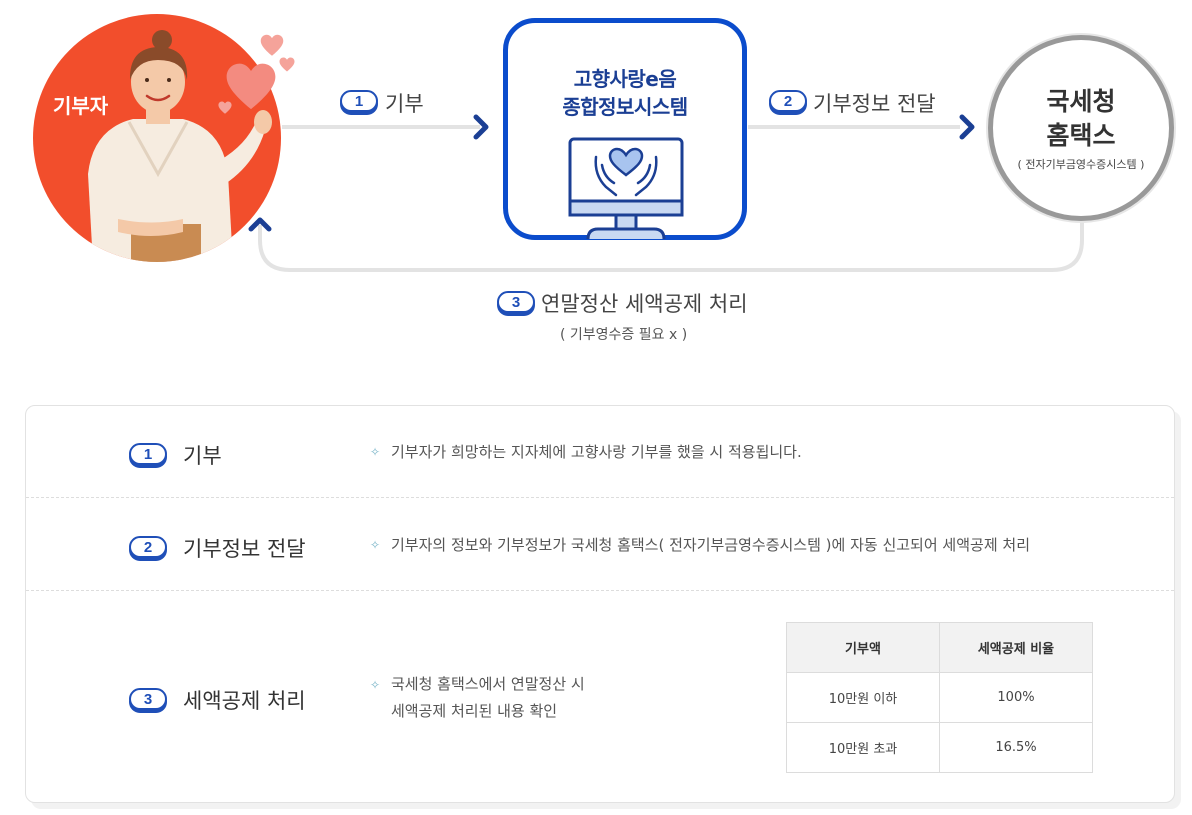 This screenshot has width=1192, height=815. What do you see at coordinates (624, 335) in the screenshot?
I see `step-3-note: ( 기부영수증 필요 x )` at bounding box center [624, 335].